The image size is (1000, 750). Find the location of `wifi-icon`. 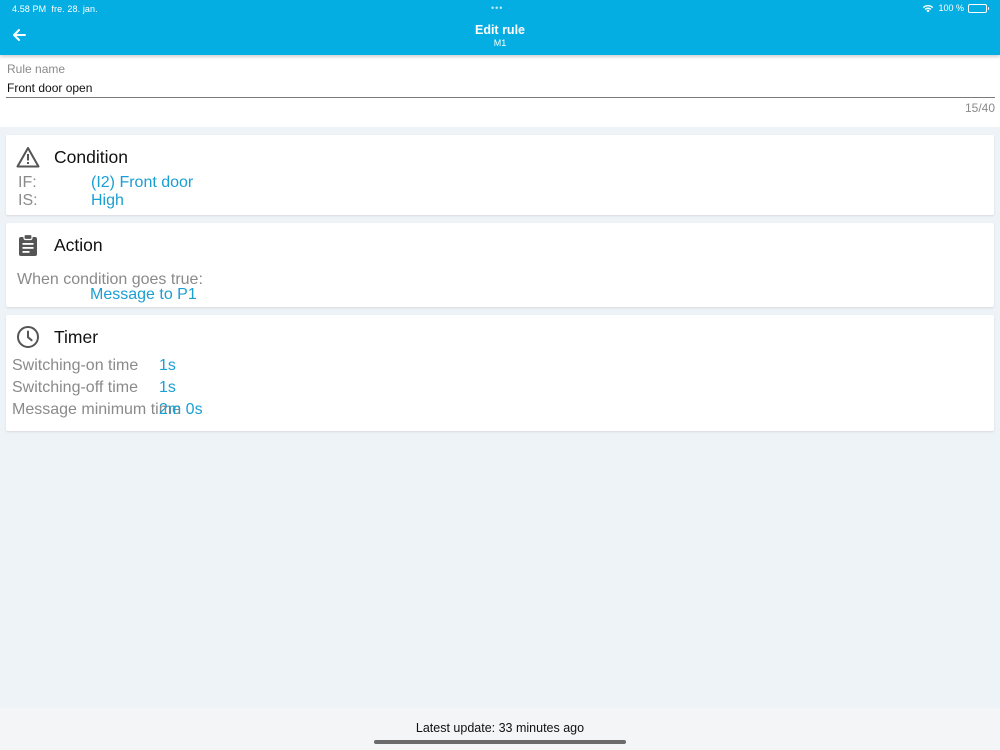

wifi-icon is located at coordinates (928, 8).